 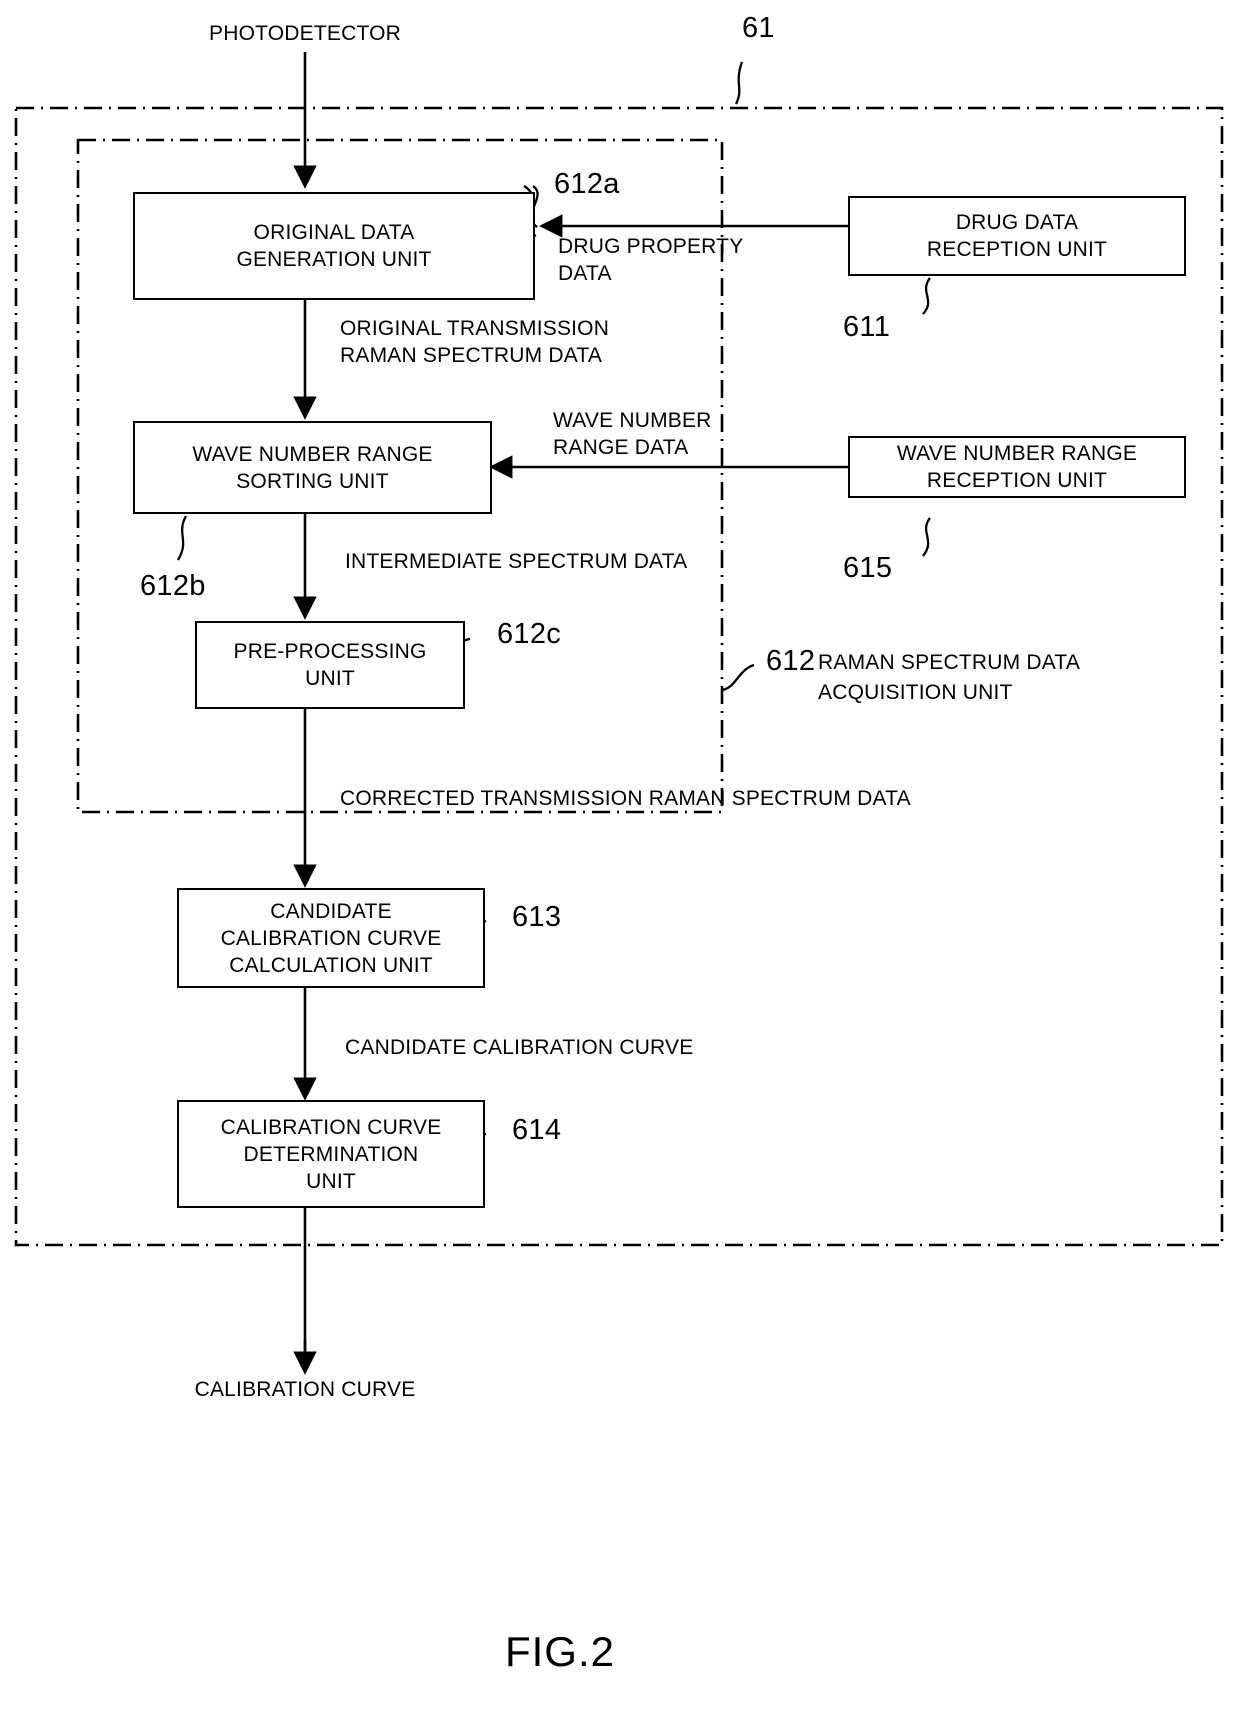 I want to click on flow-label-candidate-calibration-curve: CANDIDATE CALIBRATION CURVE, so click(x=519, y=1047).